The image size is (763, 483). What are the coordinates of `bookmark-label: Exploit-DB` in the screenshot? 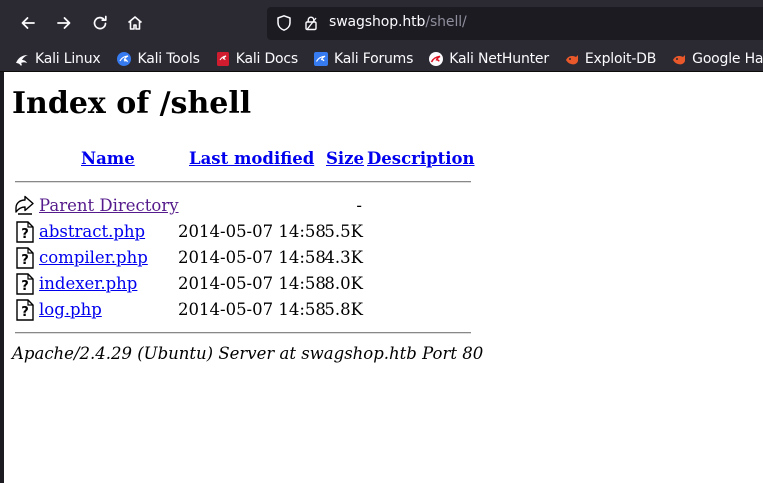 It's located at (620, 59).